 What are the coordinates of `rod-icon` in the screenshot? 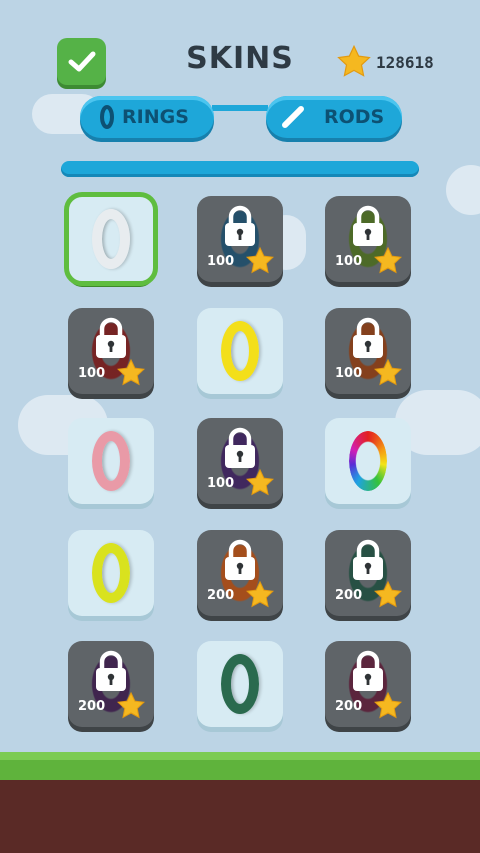 It's located at (293, 117).